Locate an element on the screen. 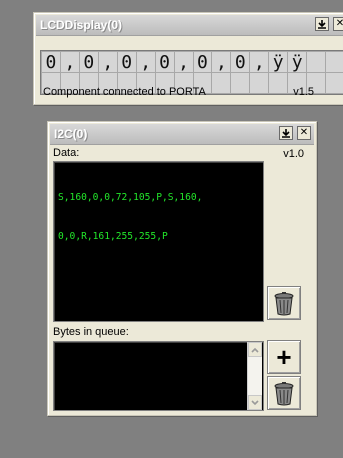 This screenshot has height=458, width=343. chevron-down-icon is located at coordinates (255, 403).